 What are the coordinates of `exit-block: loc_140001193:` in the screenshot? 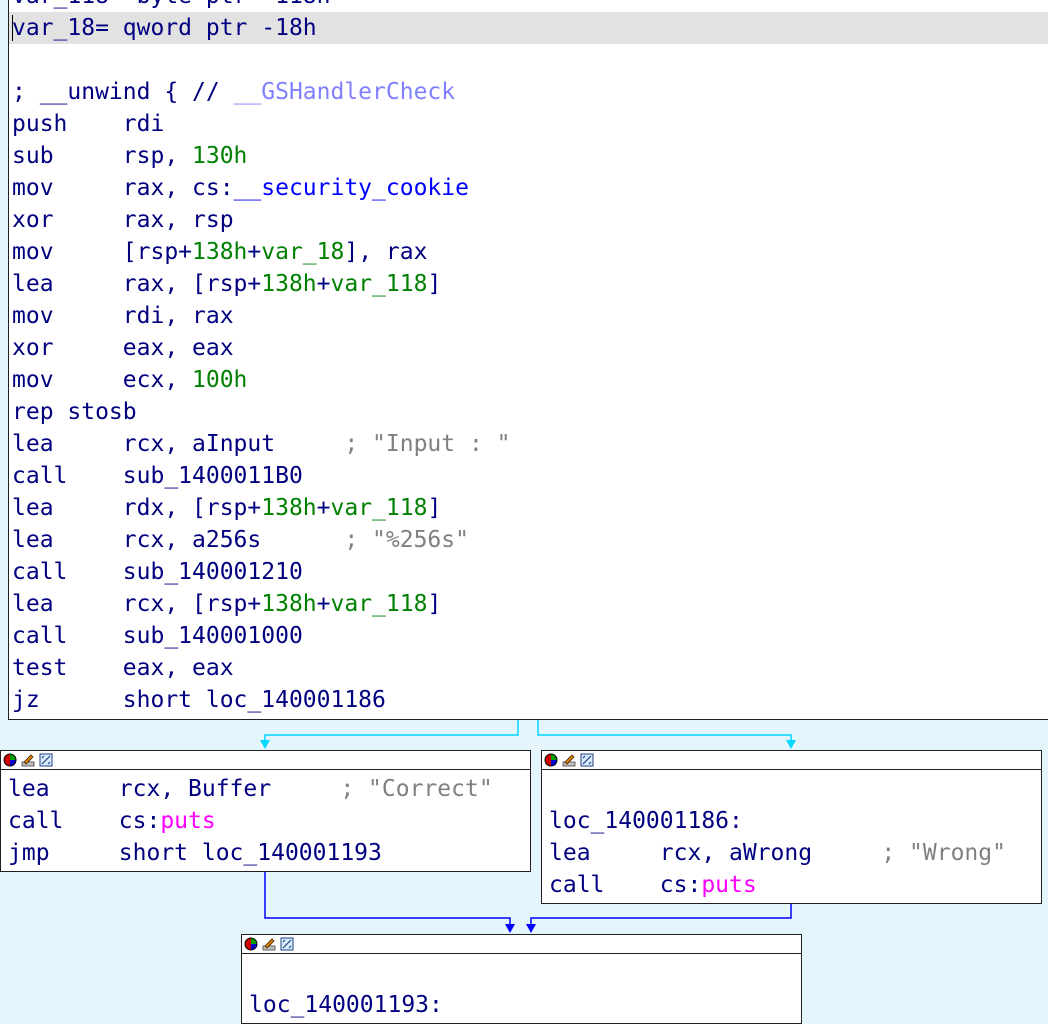 It's located at (521, 979).